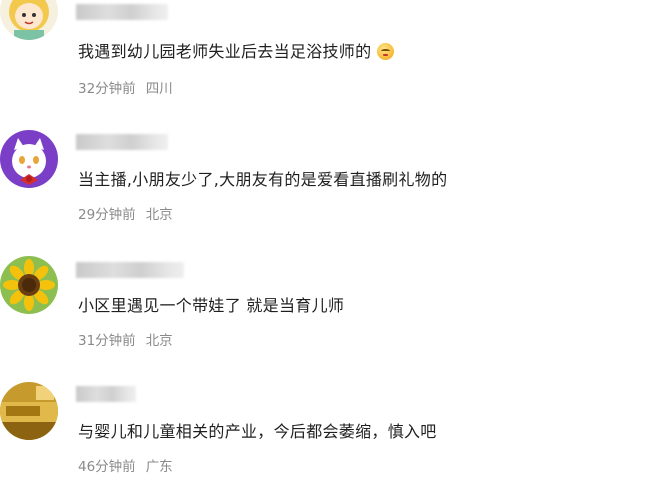 This screenshot has height=504, width=660. I want to click on smirk-emoji-icon, so click(386, 51).